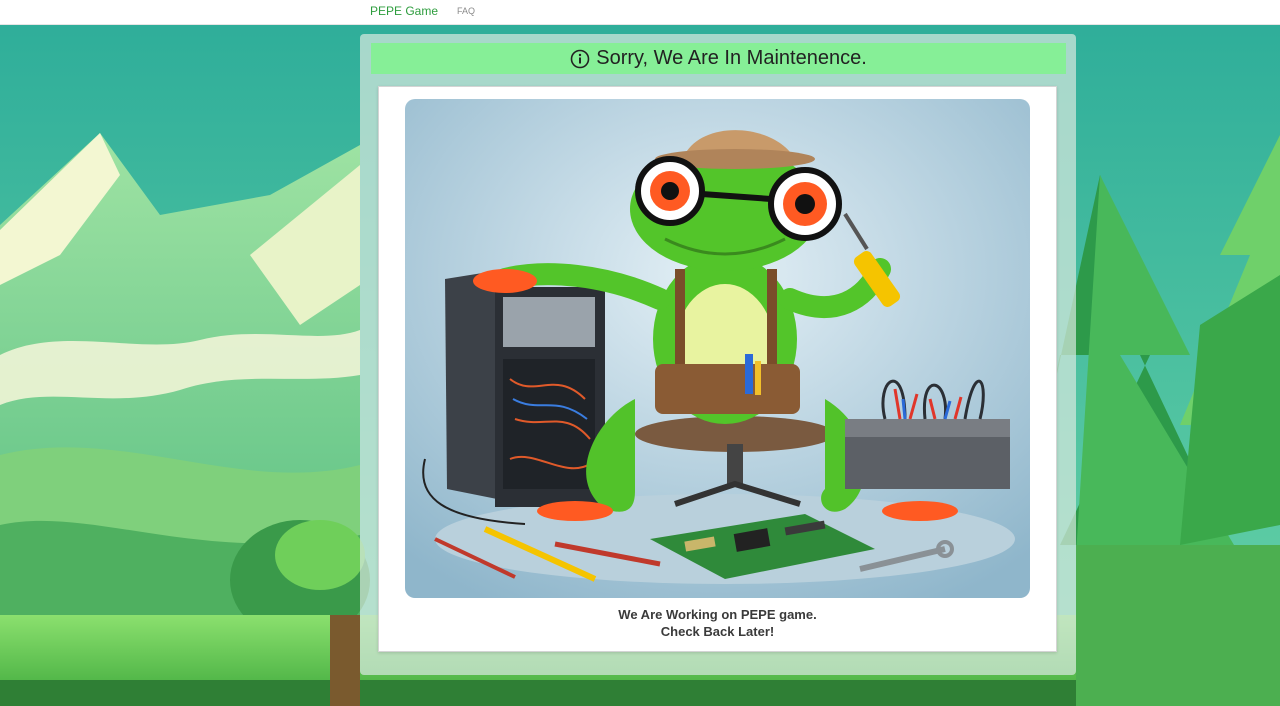  I want to click on info-icon, so click(580, 59).